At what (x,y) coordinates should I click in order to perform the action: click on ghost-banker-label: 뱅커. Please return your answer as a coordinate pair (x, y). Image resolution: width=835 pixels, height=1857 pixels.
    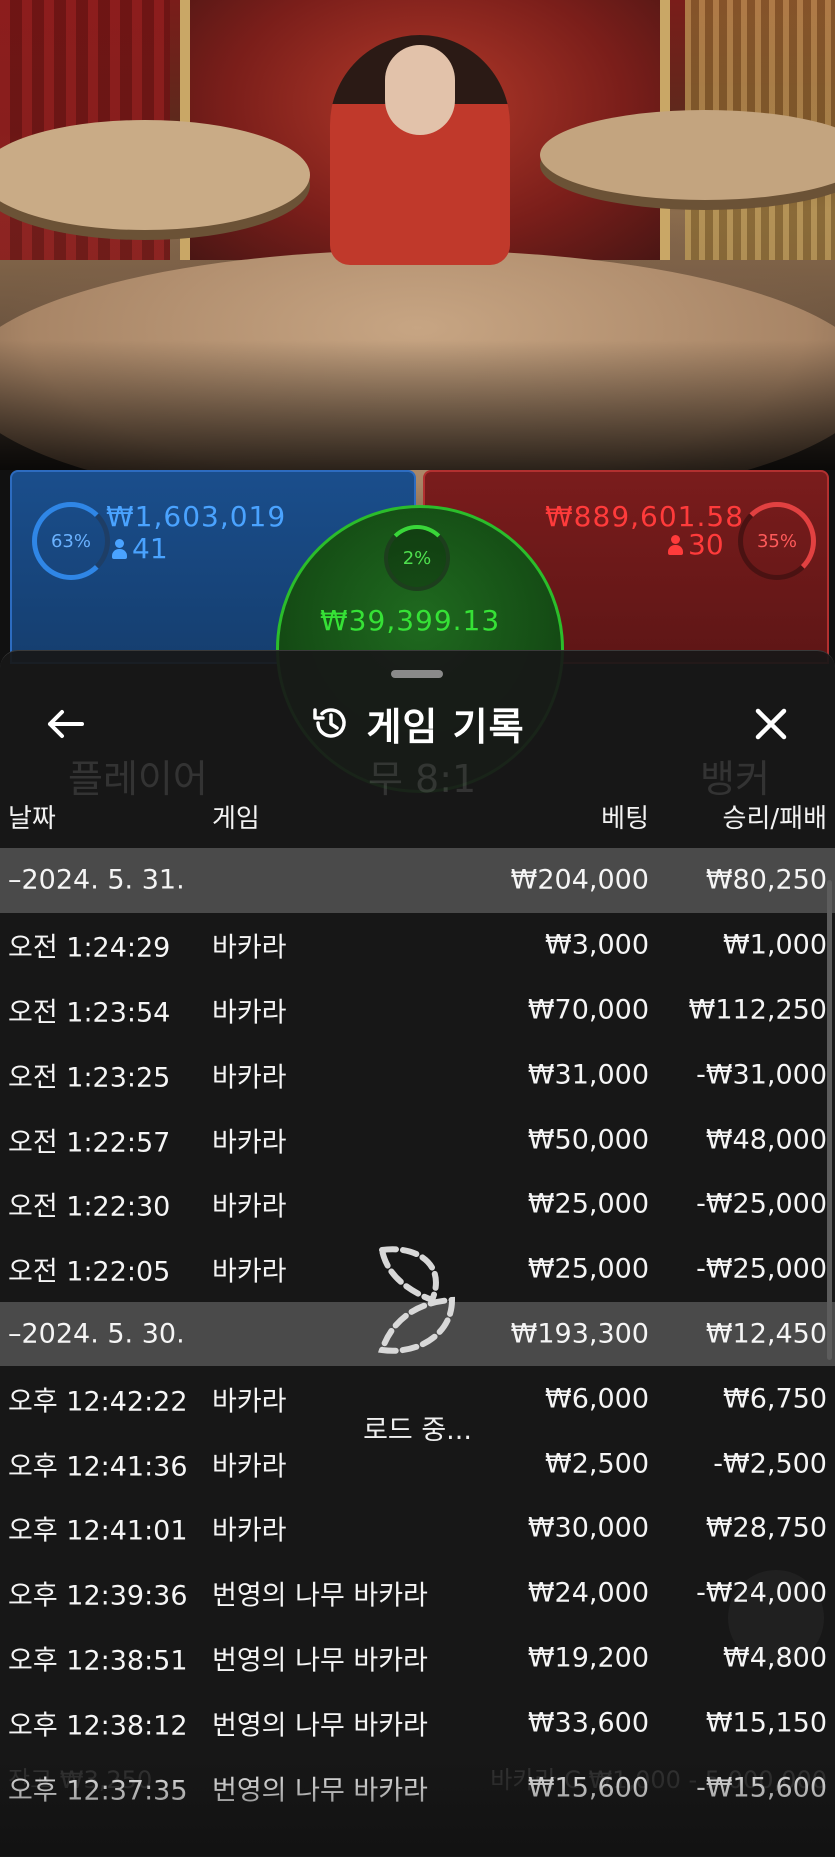
    Looking at the image, I should click on (735, 779).